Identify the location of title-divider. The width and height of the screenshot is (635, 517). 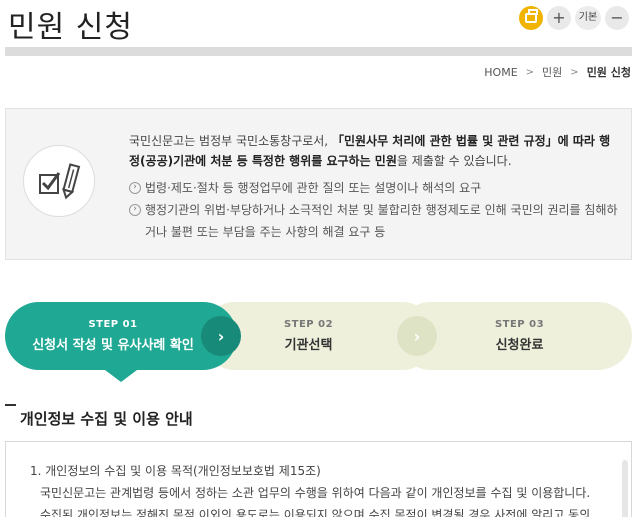
(318, 51).